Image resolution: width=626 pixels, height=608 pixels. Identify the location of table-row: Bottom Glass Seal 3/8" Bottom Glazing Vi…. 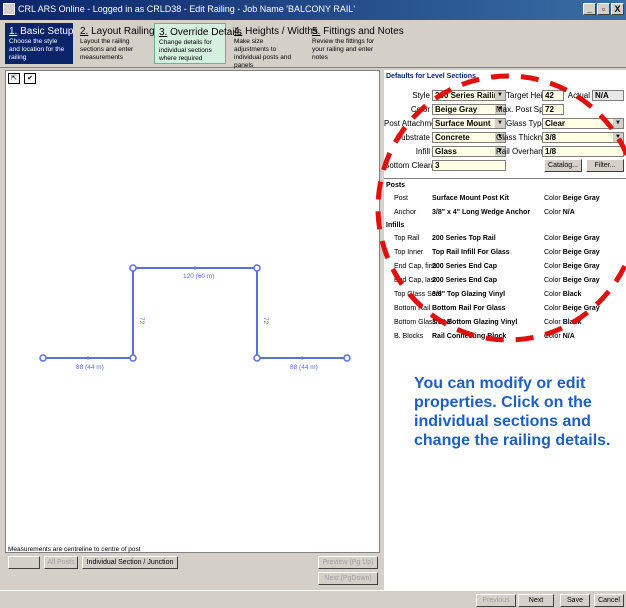
(505, 323).